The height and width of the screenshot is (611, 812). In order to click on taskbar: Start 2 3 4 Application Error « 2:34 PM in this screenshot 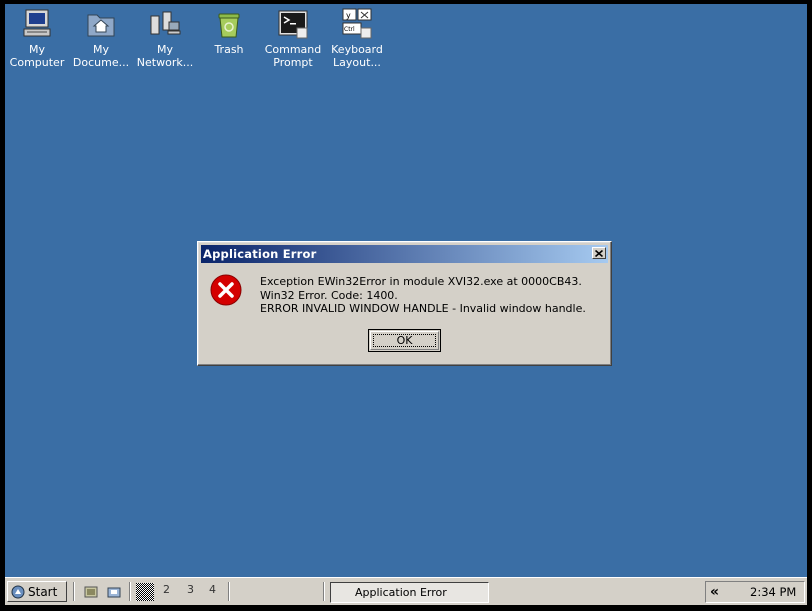, I will do `click(406, 591)`.